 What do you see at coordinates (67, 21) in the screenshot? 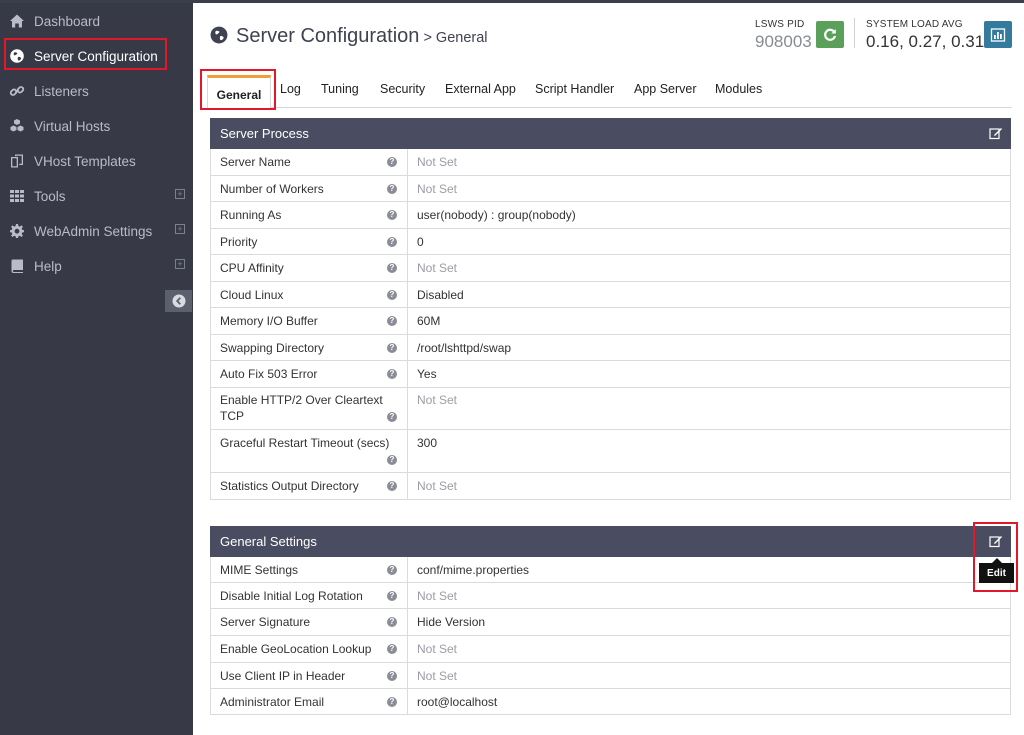
I see `sidebar-item-label: Dashboard` at bounding box center [67, 21].